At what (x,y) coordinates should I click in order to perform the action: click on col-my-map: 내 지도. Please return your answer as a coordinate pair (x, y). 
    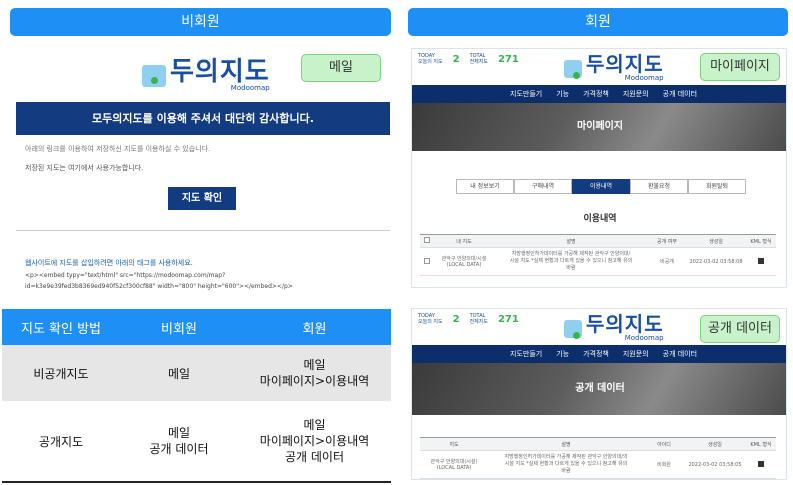
    Looking at the image, I should click on (464, 241).